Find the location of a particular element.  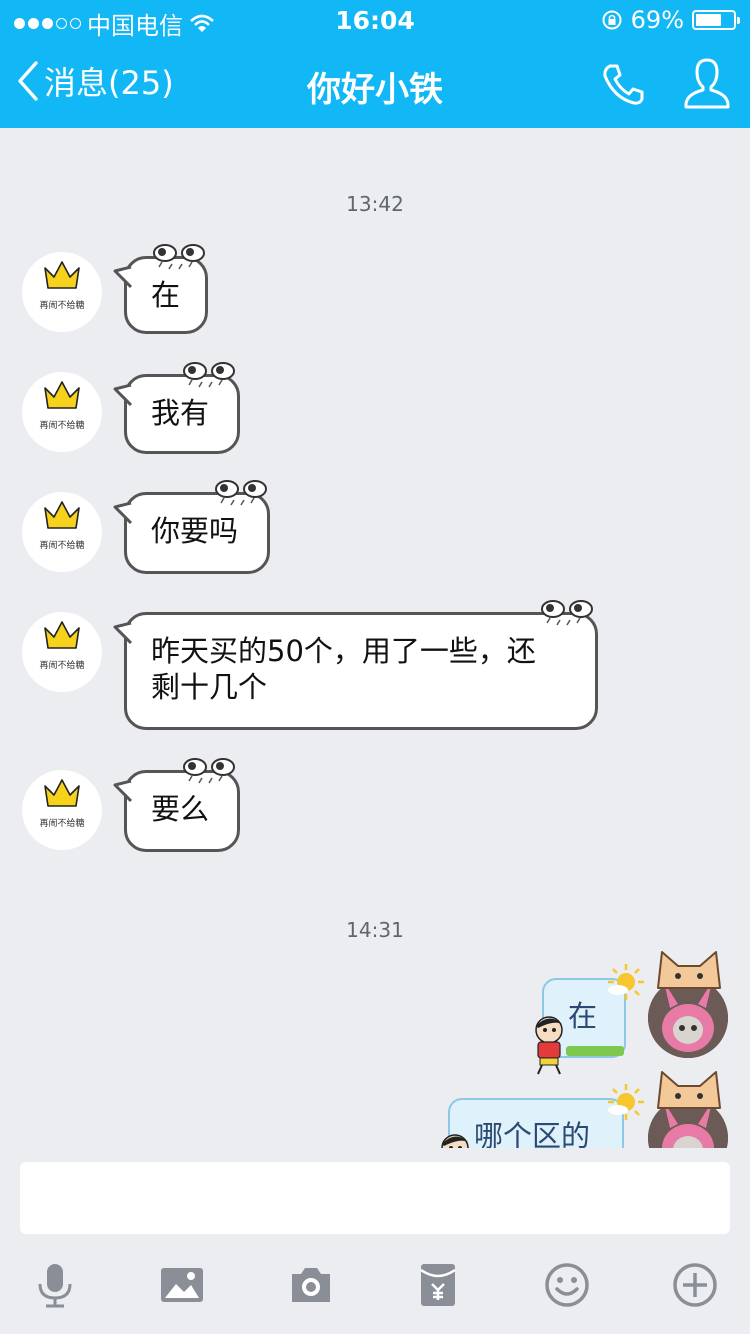

message-text-line: 剩十几个 is located at coordinates (209, 687).